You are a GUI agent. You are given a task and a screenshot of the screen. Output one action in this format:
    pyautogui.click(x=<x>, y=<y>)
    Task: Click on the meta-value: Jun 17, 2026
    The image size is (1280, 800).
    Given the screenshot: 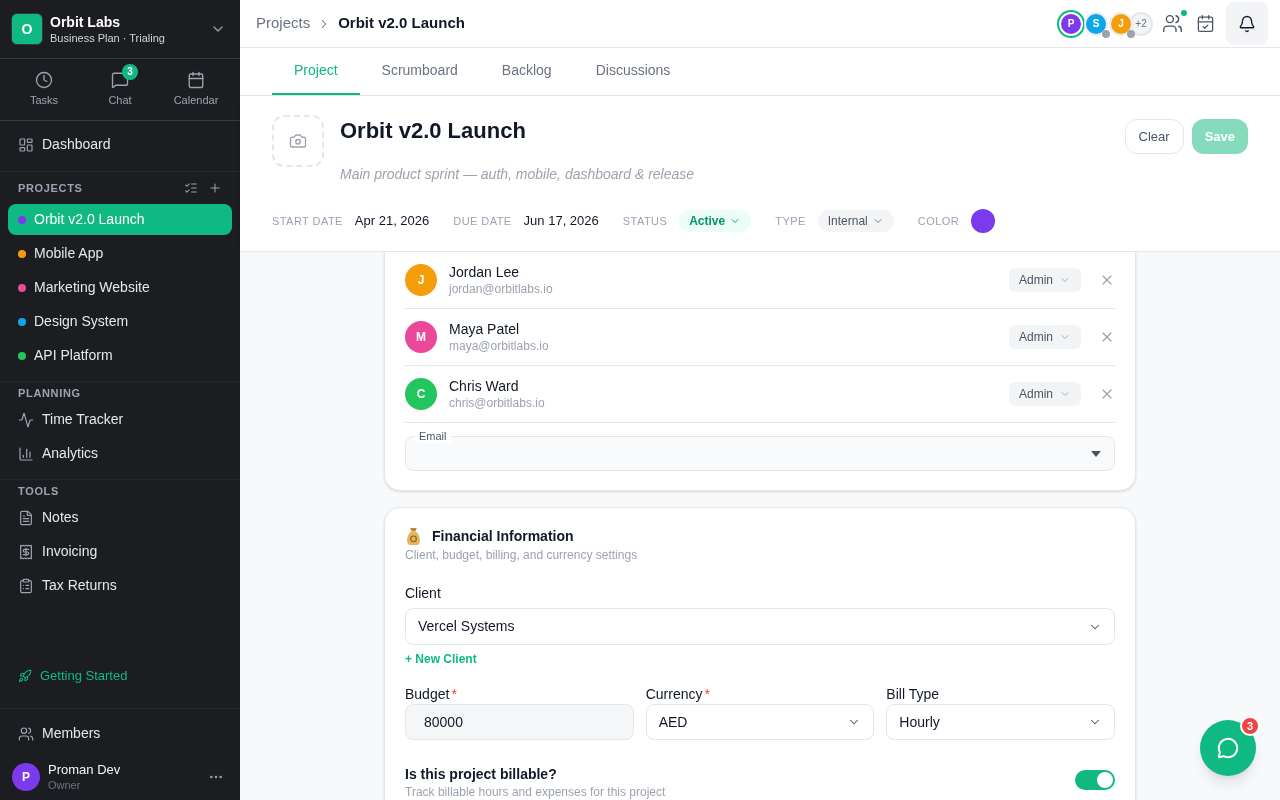 What is the action you would take?
    pyautogui.click(x=561, y=221)
    